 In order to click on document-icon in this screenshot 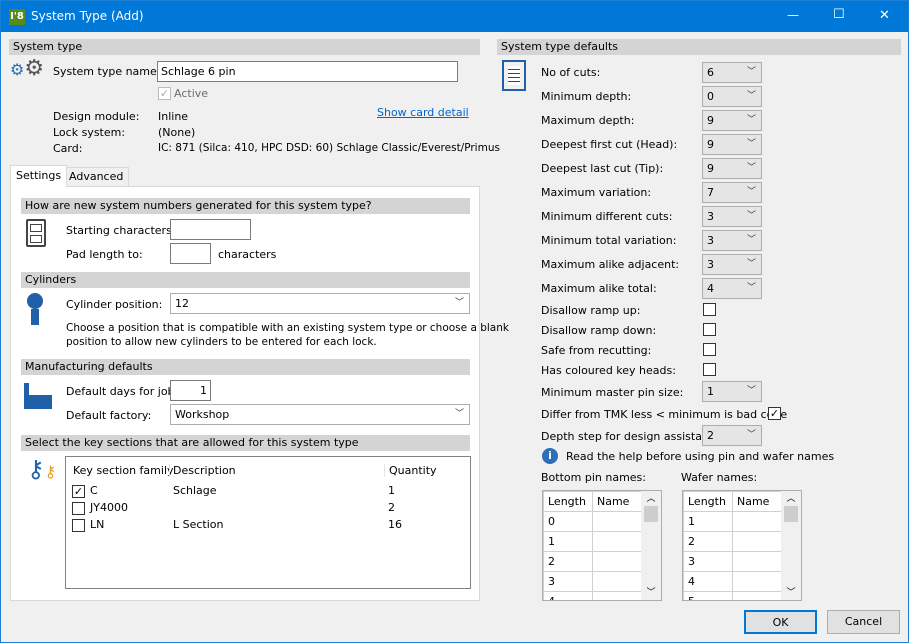, I will do `click(514, 75)`.